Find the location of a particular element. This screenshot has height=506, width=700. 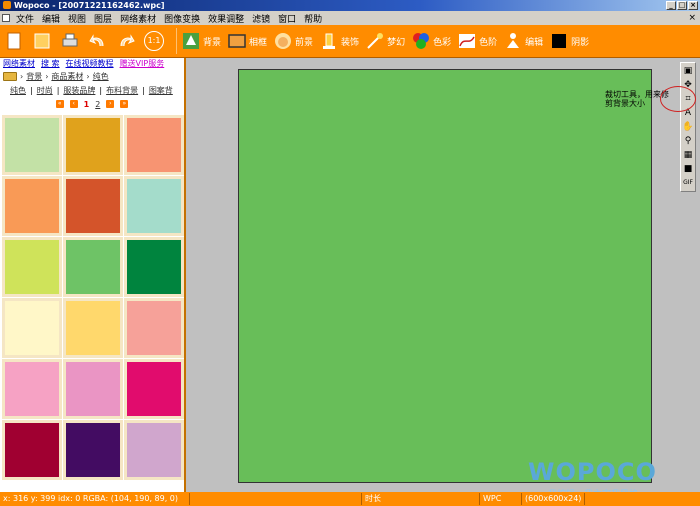

page-2: 2 is located at coordinates (97, 104).